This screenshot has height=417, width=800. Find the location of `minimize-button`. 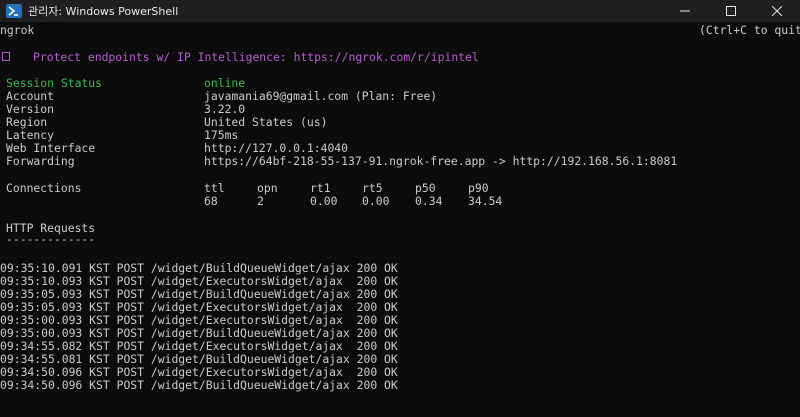

minimize-button is located at coordinates (685, 11).